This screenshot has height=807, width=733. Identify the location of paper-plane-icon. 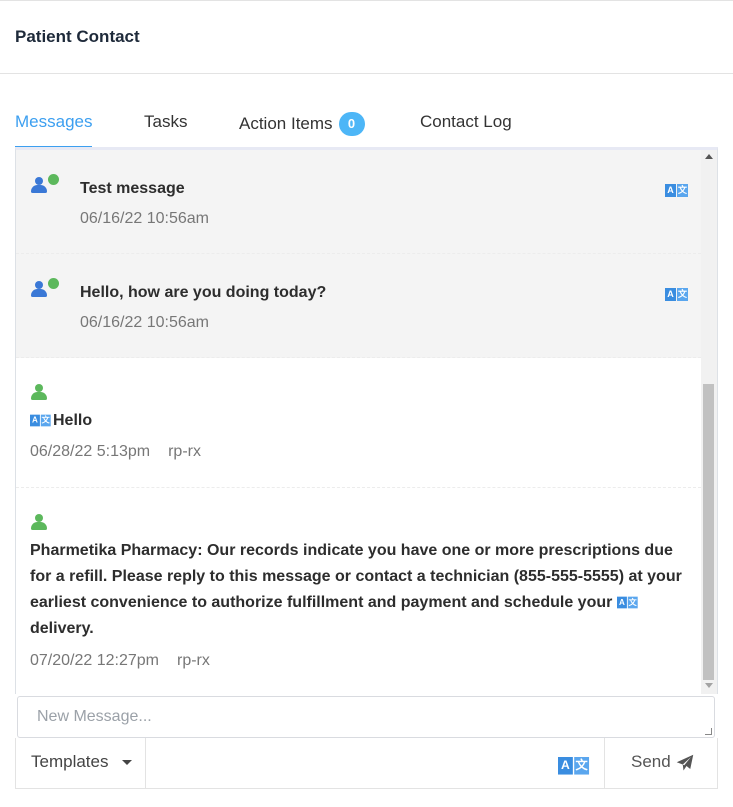
(685, 762).